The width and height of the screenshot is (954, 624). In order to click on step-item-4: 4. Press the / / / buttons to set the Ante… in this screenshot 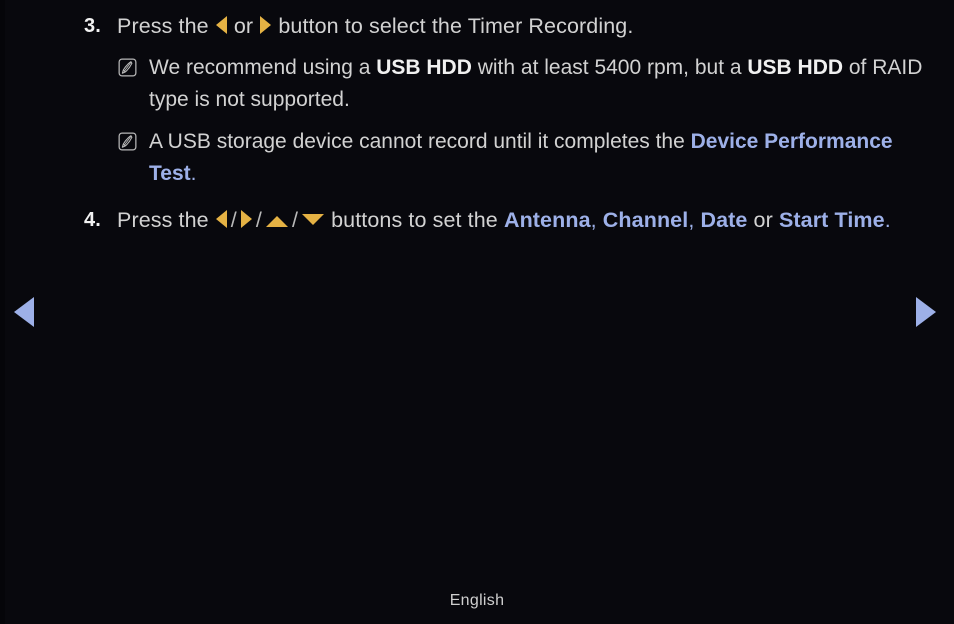, I will do `click(509, 220)`.